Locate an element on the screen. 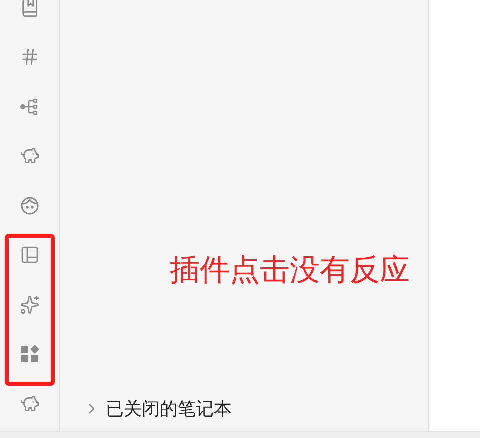  hash-icon is located at coordinates (30, 57).